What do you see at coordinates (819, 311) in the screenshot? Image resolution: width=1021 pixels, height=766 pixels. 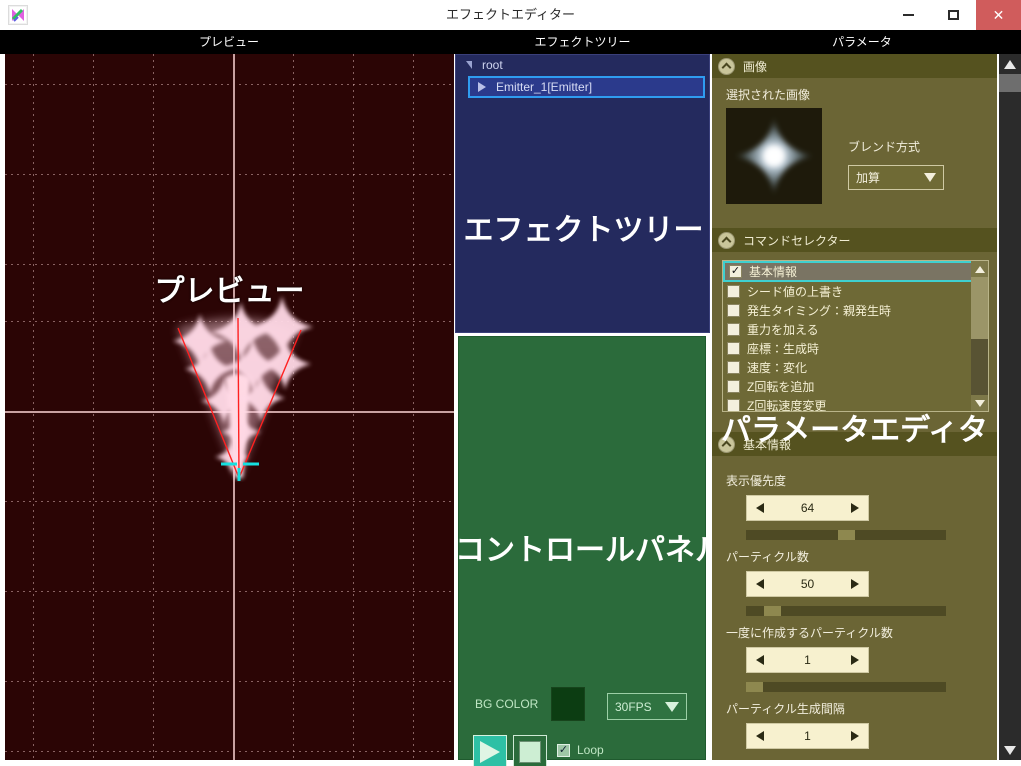 I see `command-label: 発生タイミング：親発生時` at bounding box center [819, 311].